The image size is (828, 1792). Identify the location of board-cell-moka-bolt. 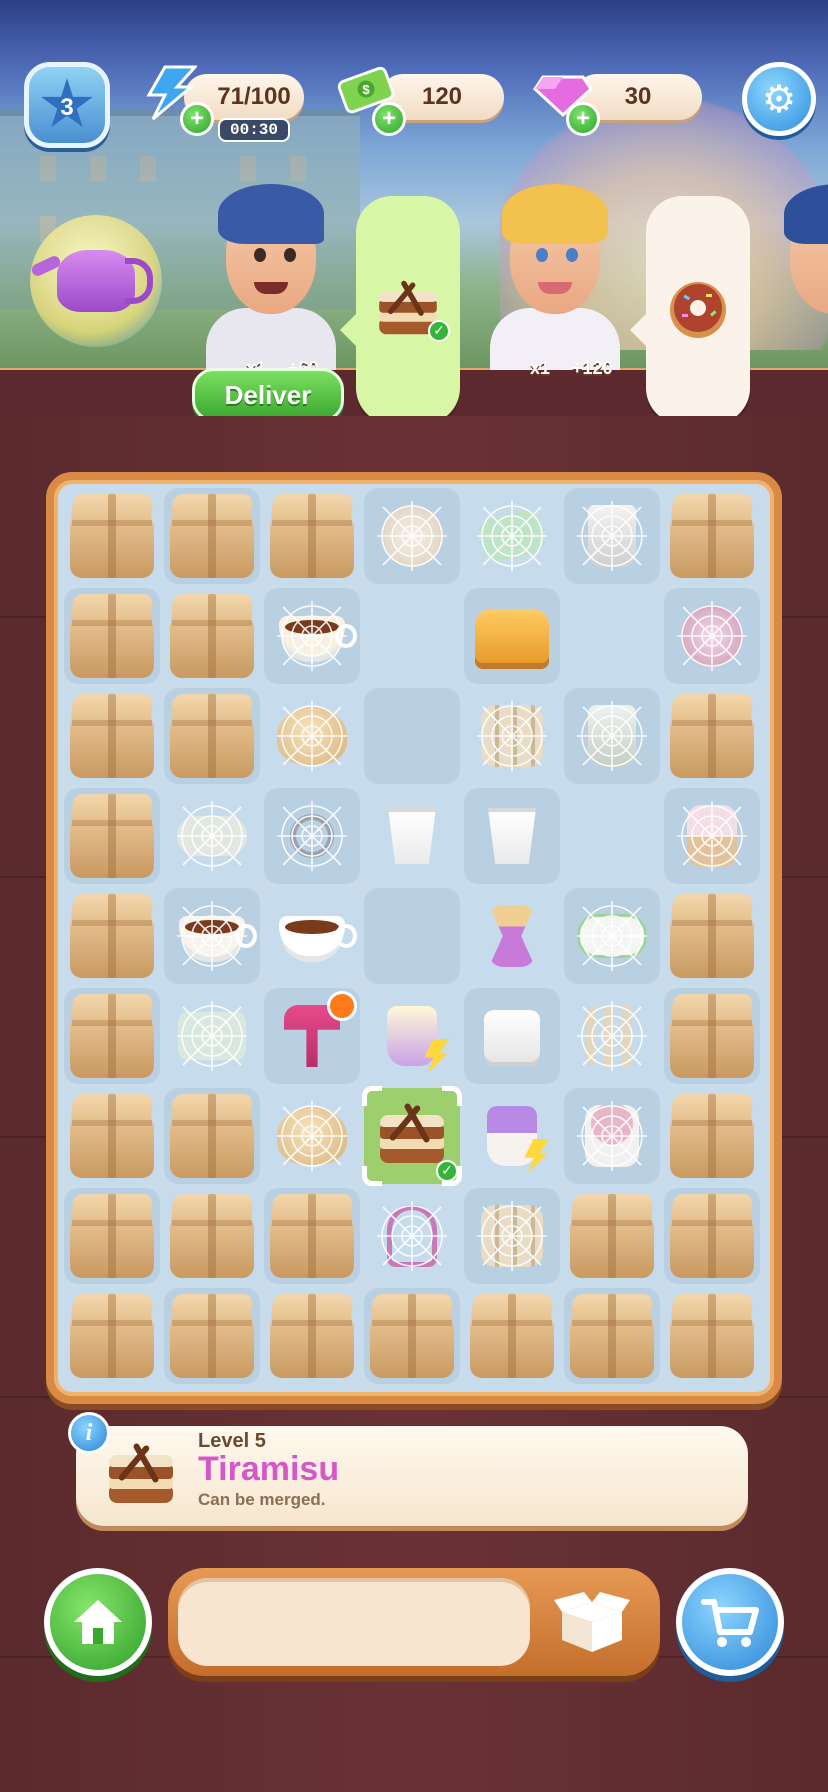
(512, 1136).